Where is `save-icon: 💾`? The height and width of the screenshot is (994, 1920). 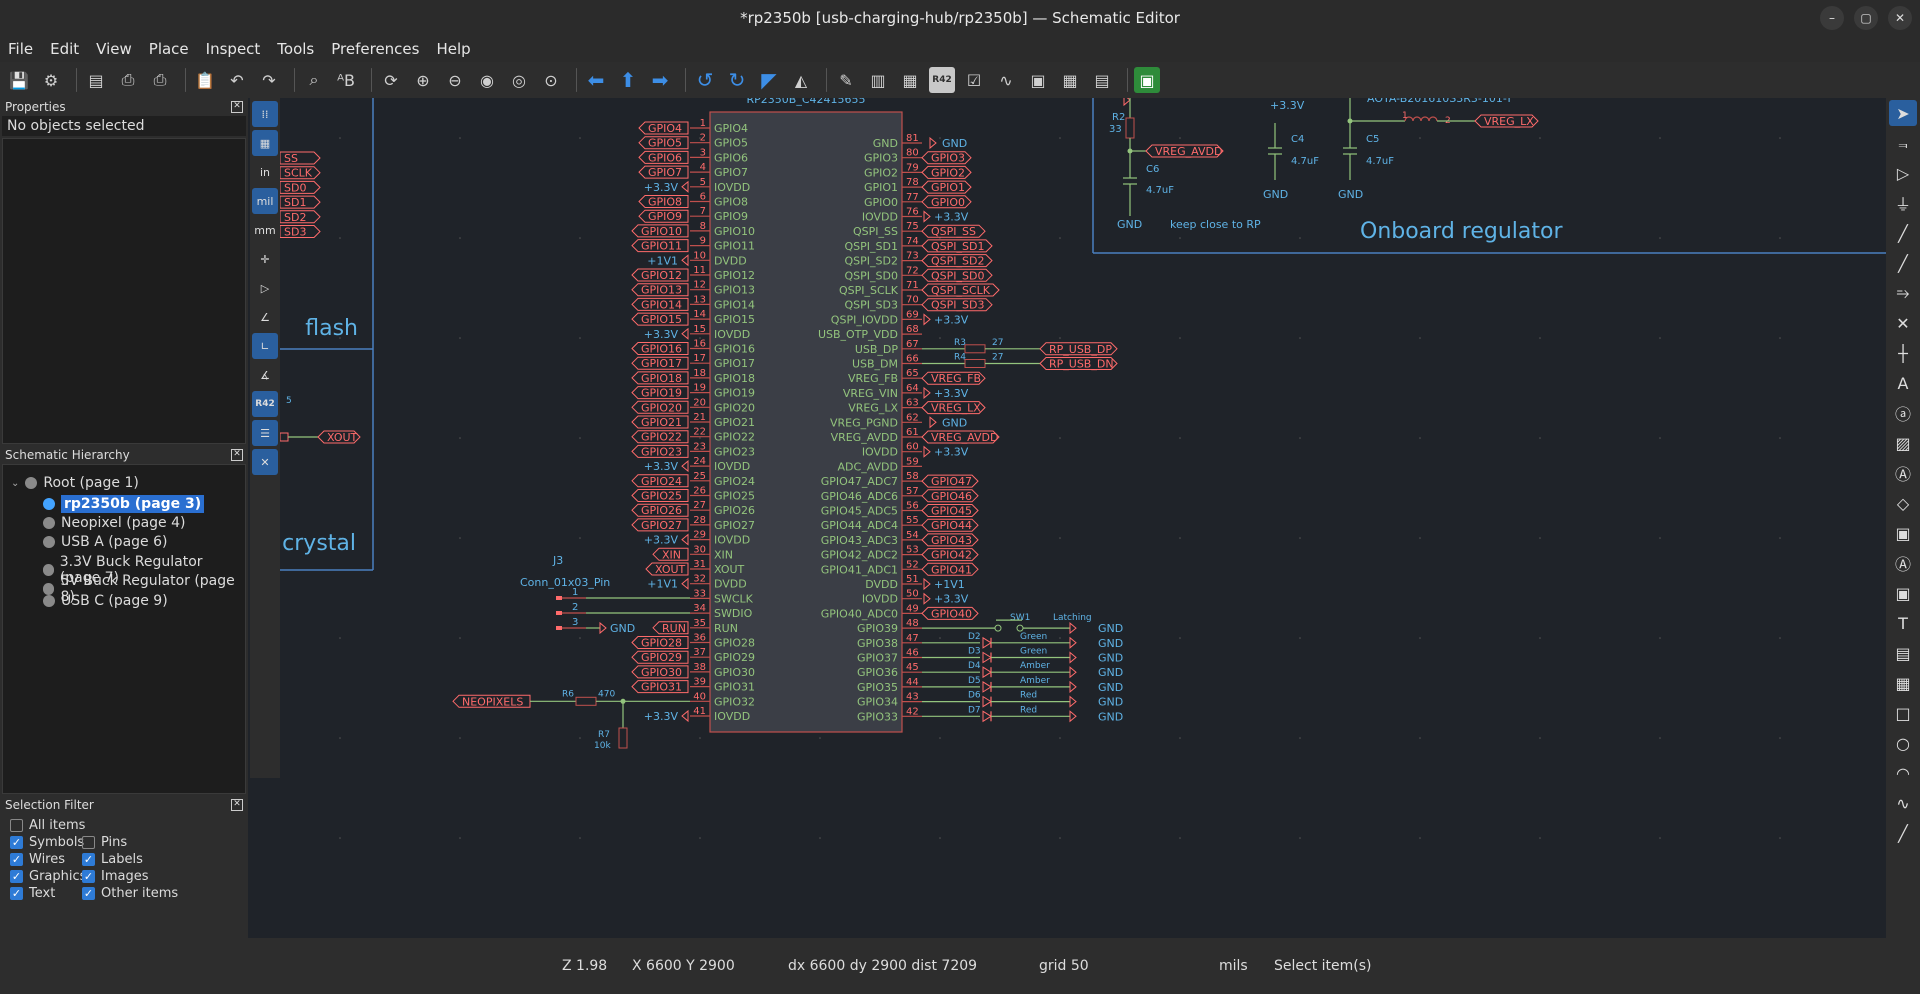
save-icon: 💾 is located at coordinates (19, 80).